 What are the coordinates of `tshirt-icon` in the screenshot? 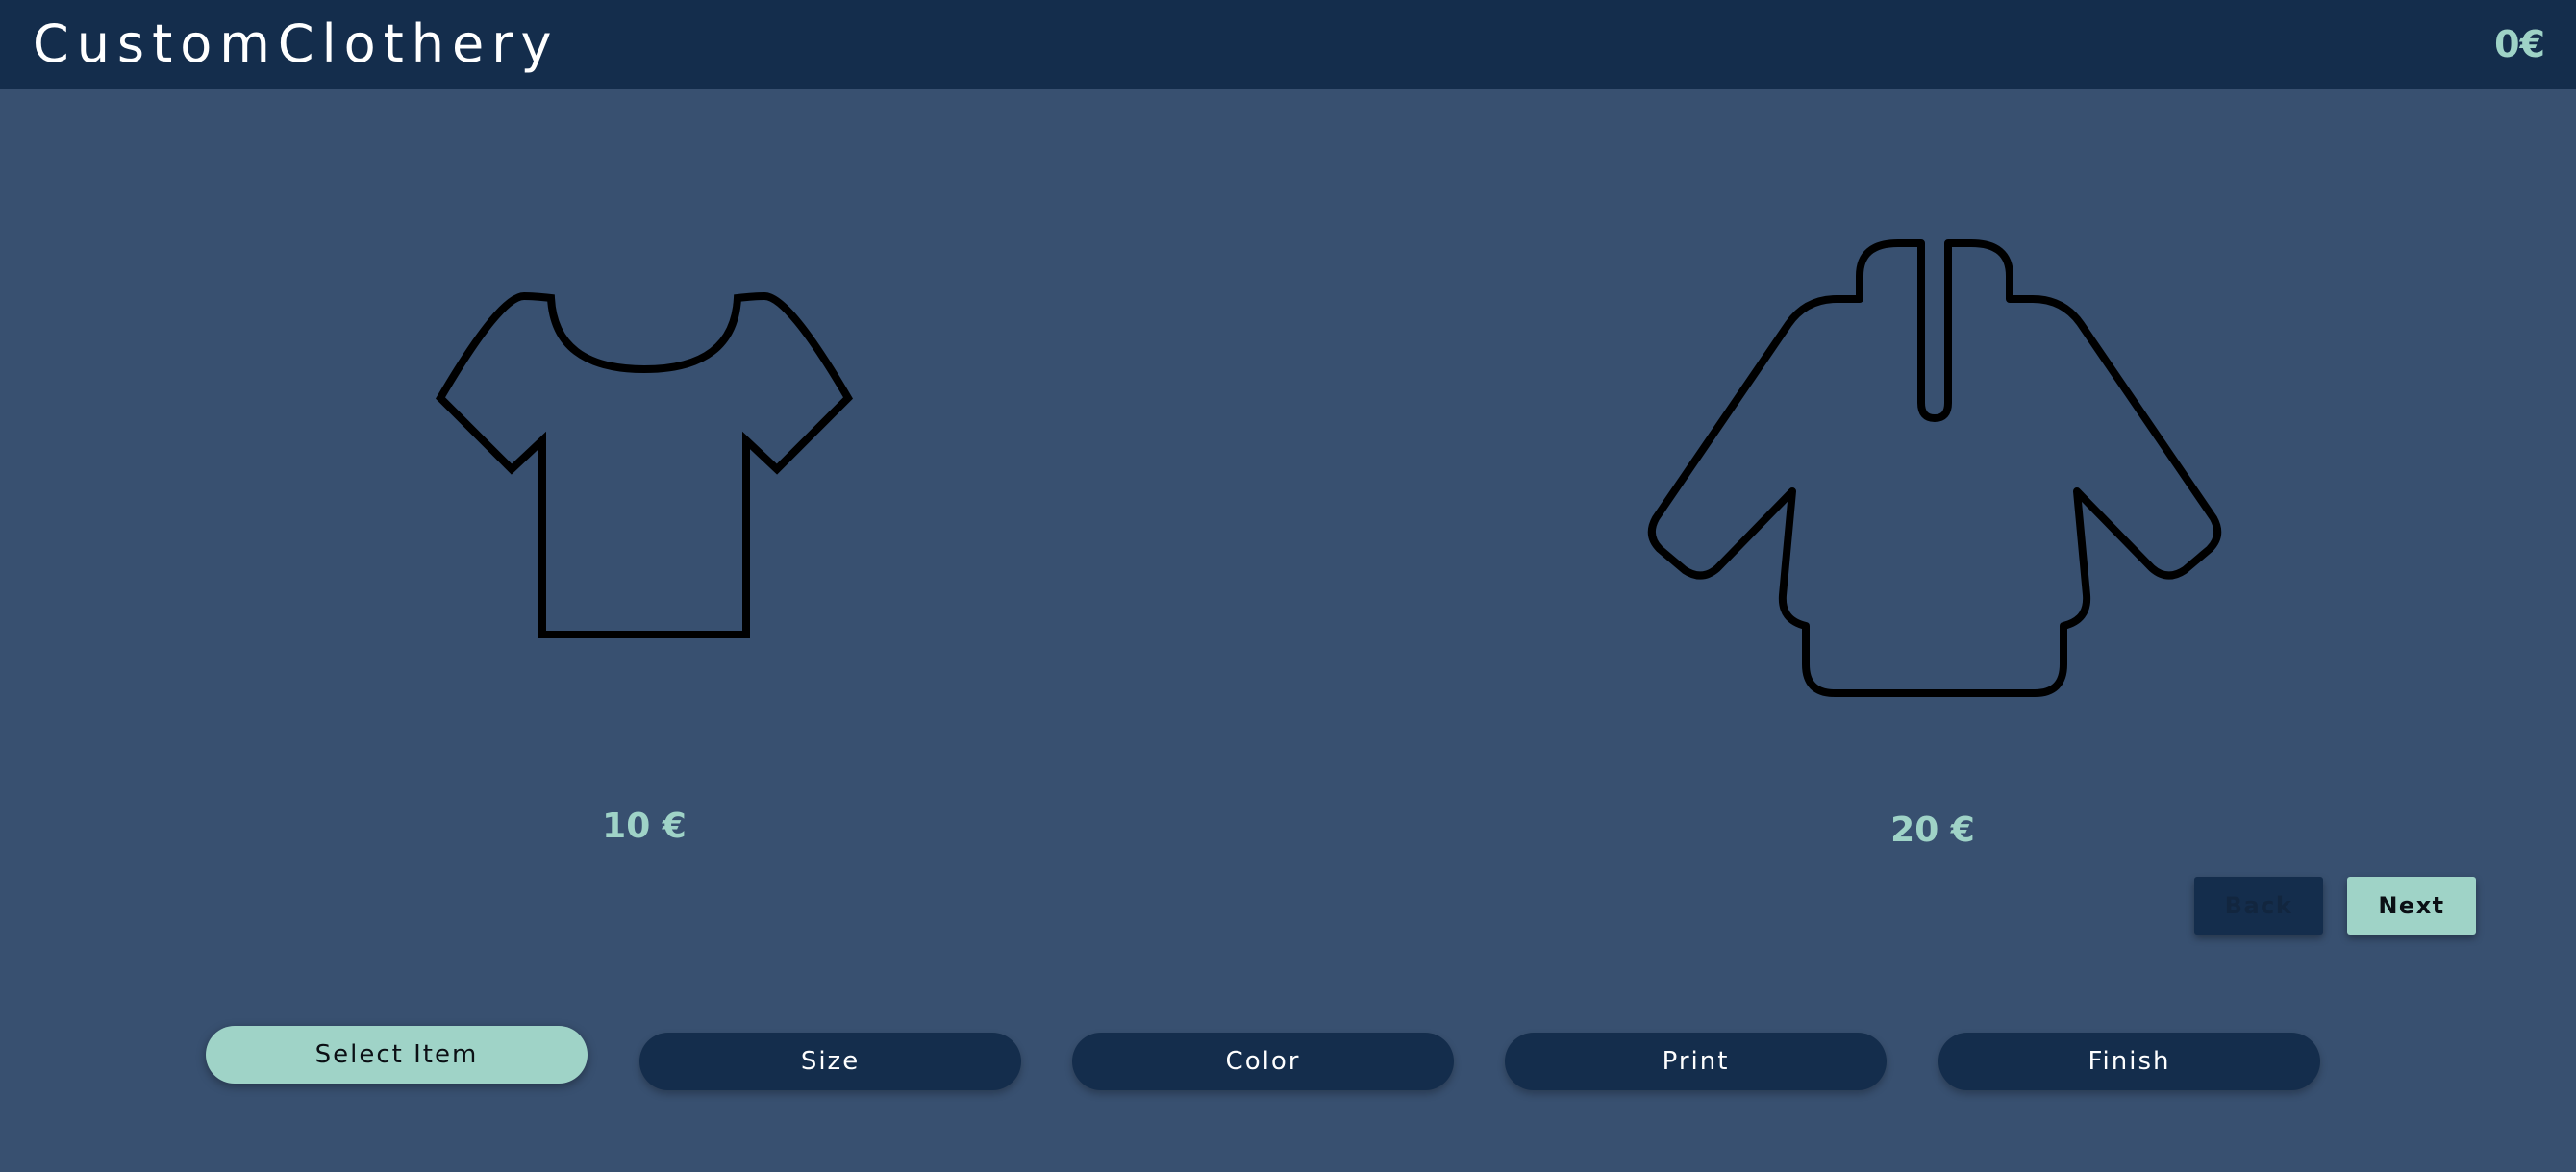 It's located at (644, 464).